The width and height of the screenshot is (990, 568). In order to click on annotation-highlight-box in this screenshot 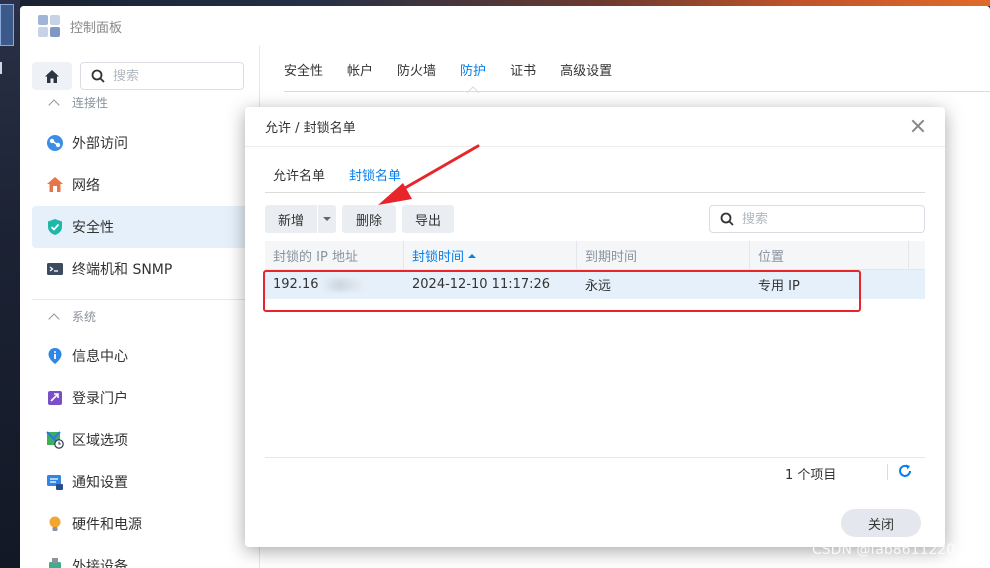, I will do `click(562, 291)`.